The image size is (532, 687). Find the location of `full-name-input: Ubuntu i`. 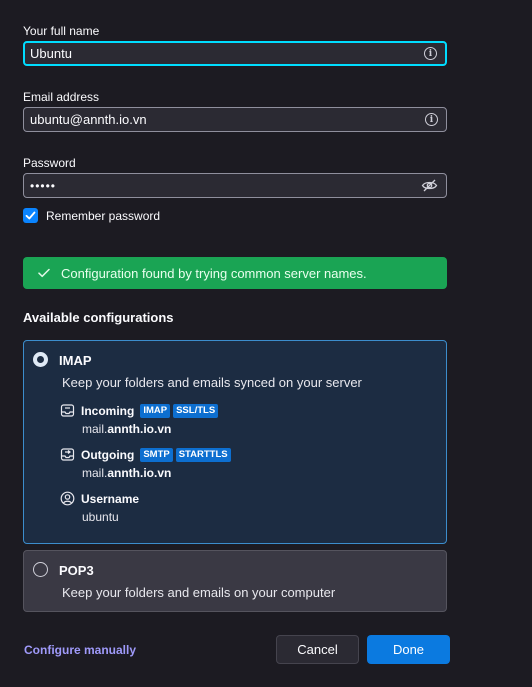

full-name-input: Ubuntu i is located at coordinates (235, 53).